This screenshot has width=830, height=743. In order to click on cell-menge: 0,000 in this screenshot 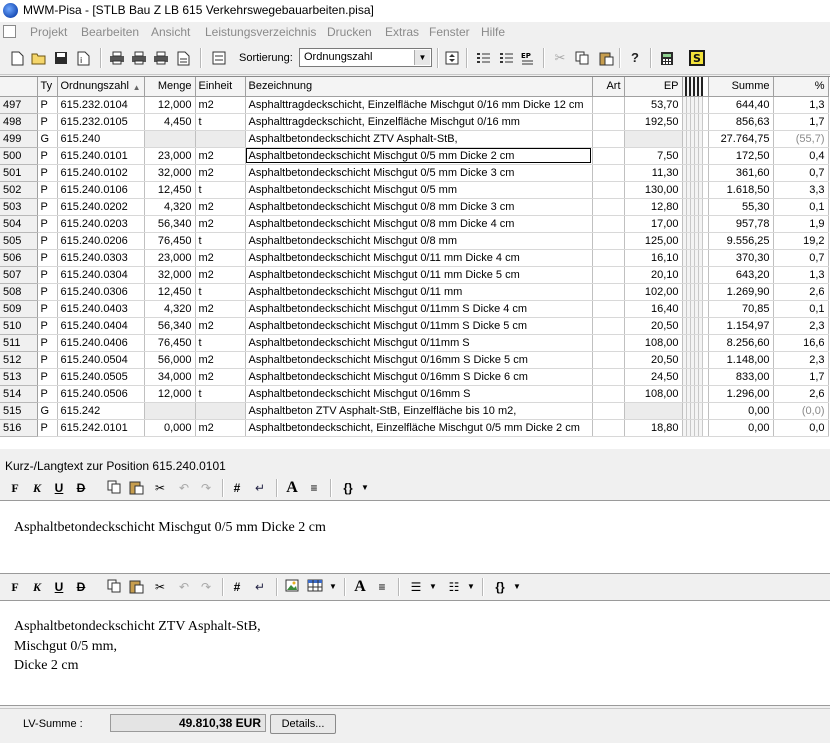, I will do `click(170, 428)`.